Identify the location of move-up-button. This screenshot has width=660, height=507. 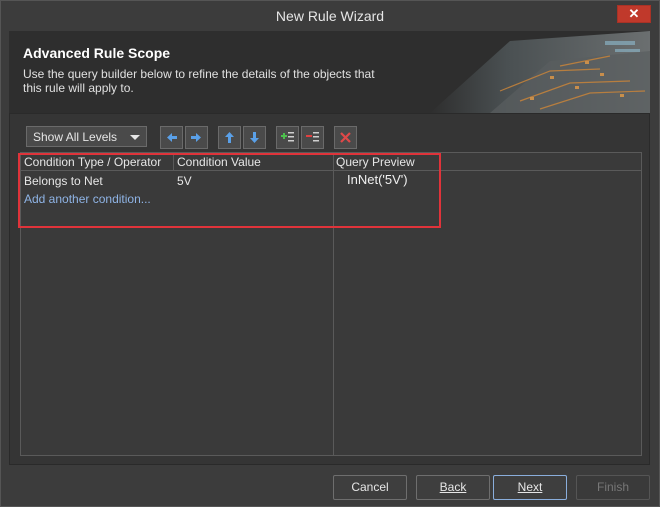
(229, 137).